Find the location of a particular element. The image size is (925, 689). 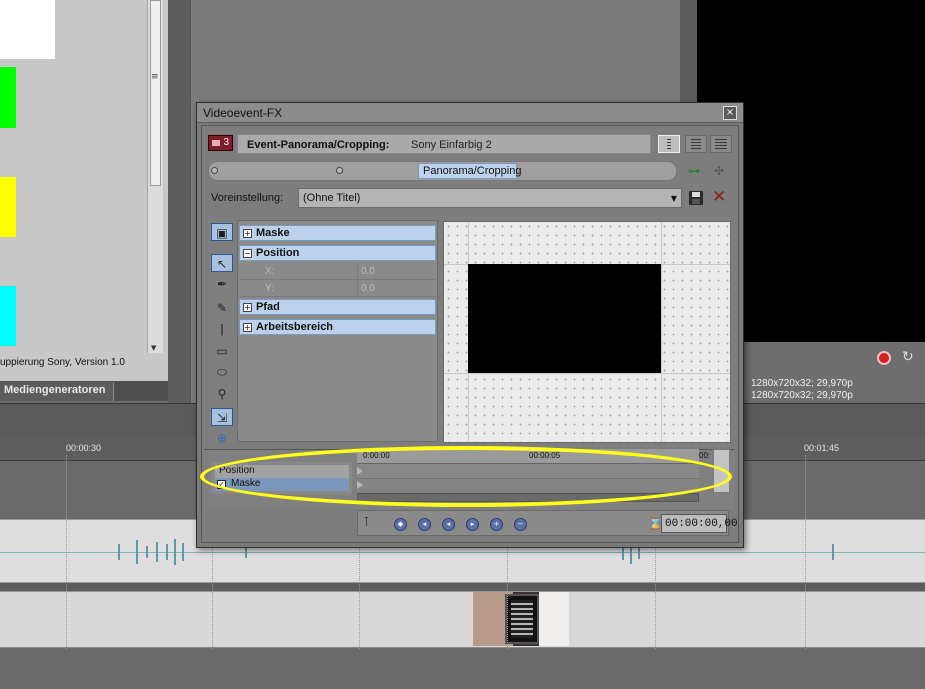

fx-chain-button: 3 is located at coordinates (220, 143).